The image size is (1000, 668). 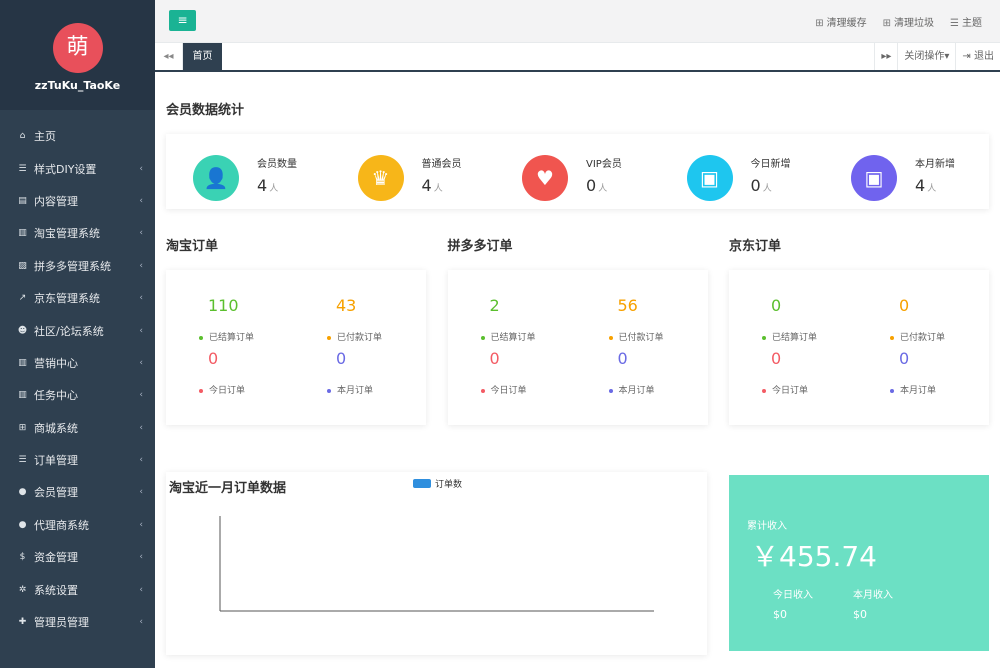 I want to click on logout-button: ⇥ 退出, so click(x=977, y=56).